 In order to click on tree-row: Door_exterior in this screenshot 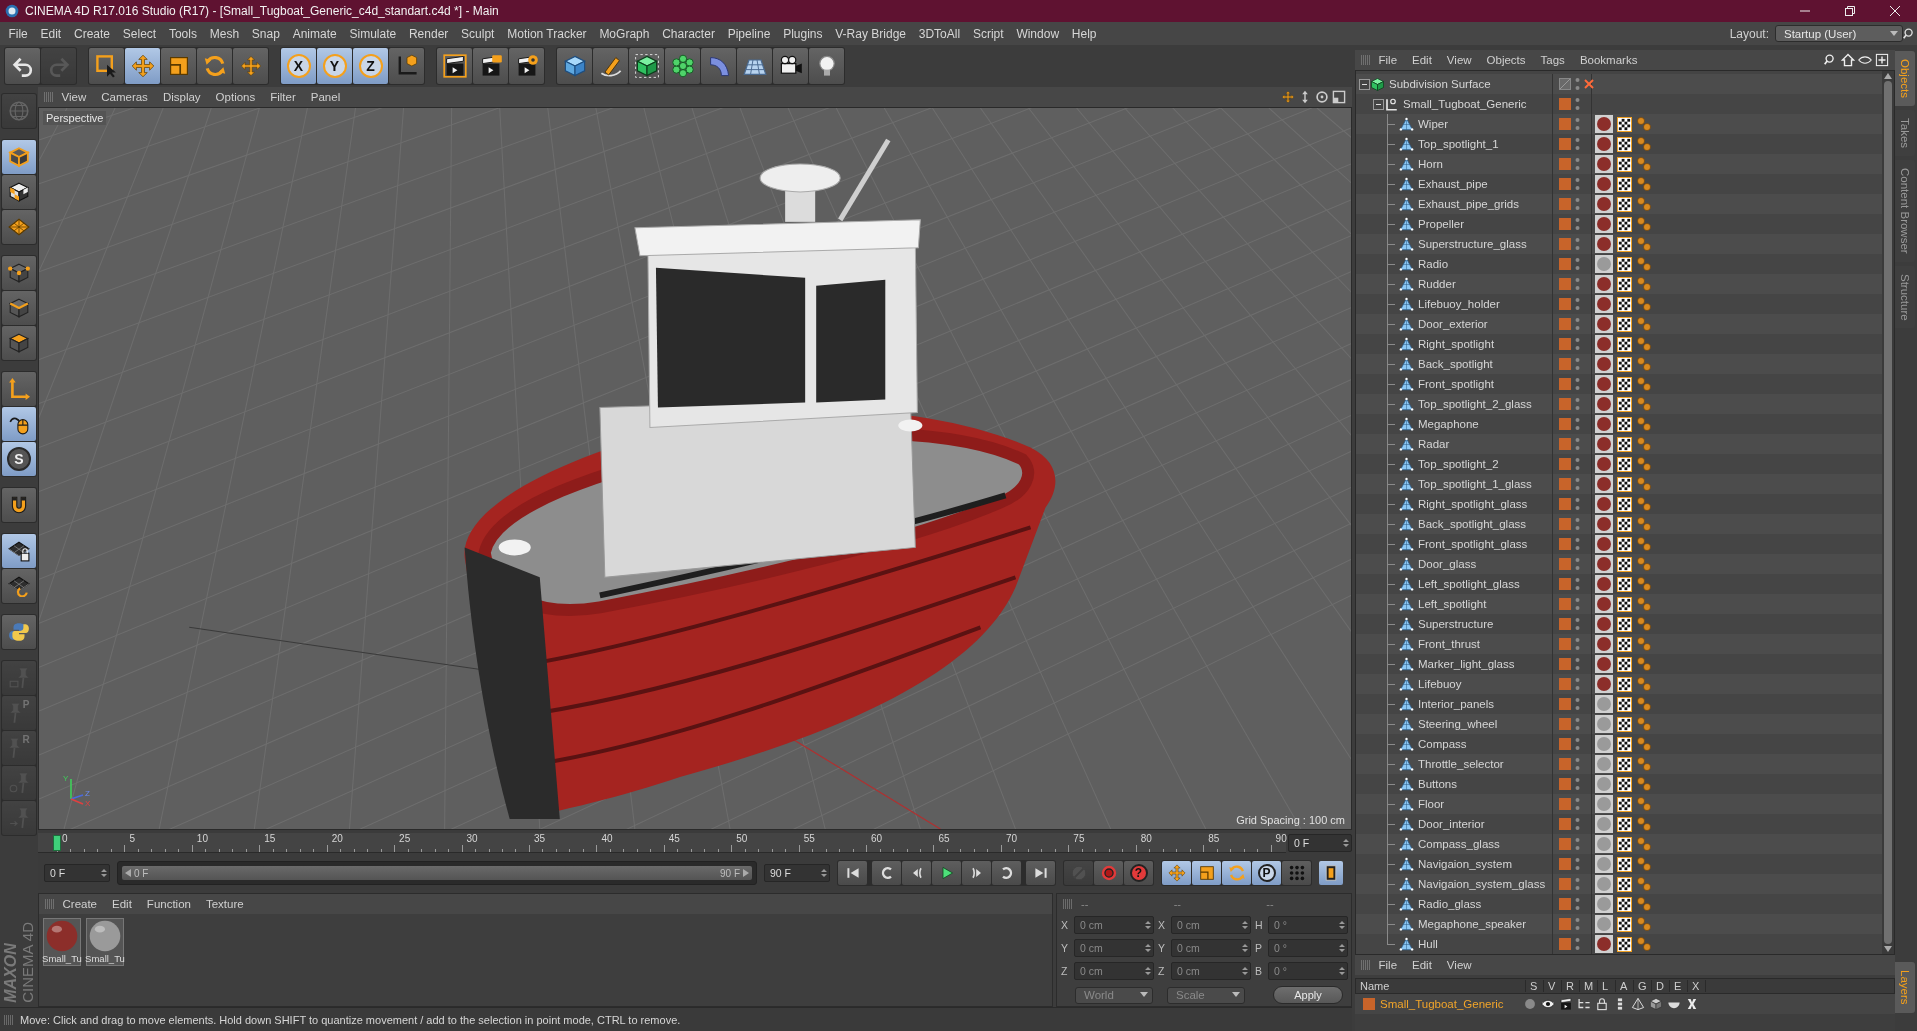, I will do `click(1619, 324)`.